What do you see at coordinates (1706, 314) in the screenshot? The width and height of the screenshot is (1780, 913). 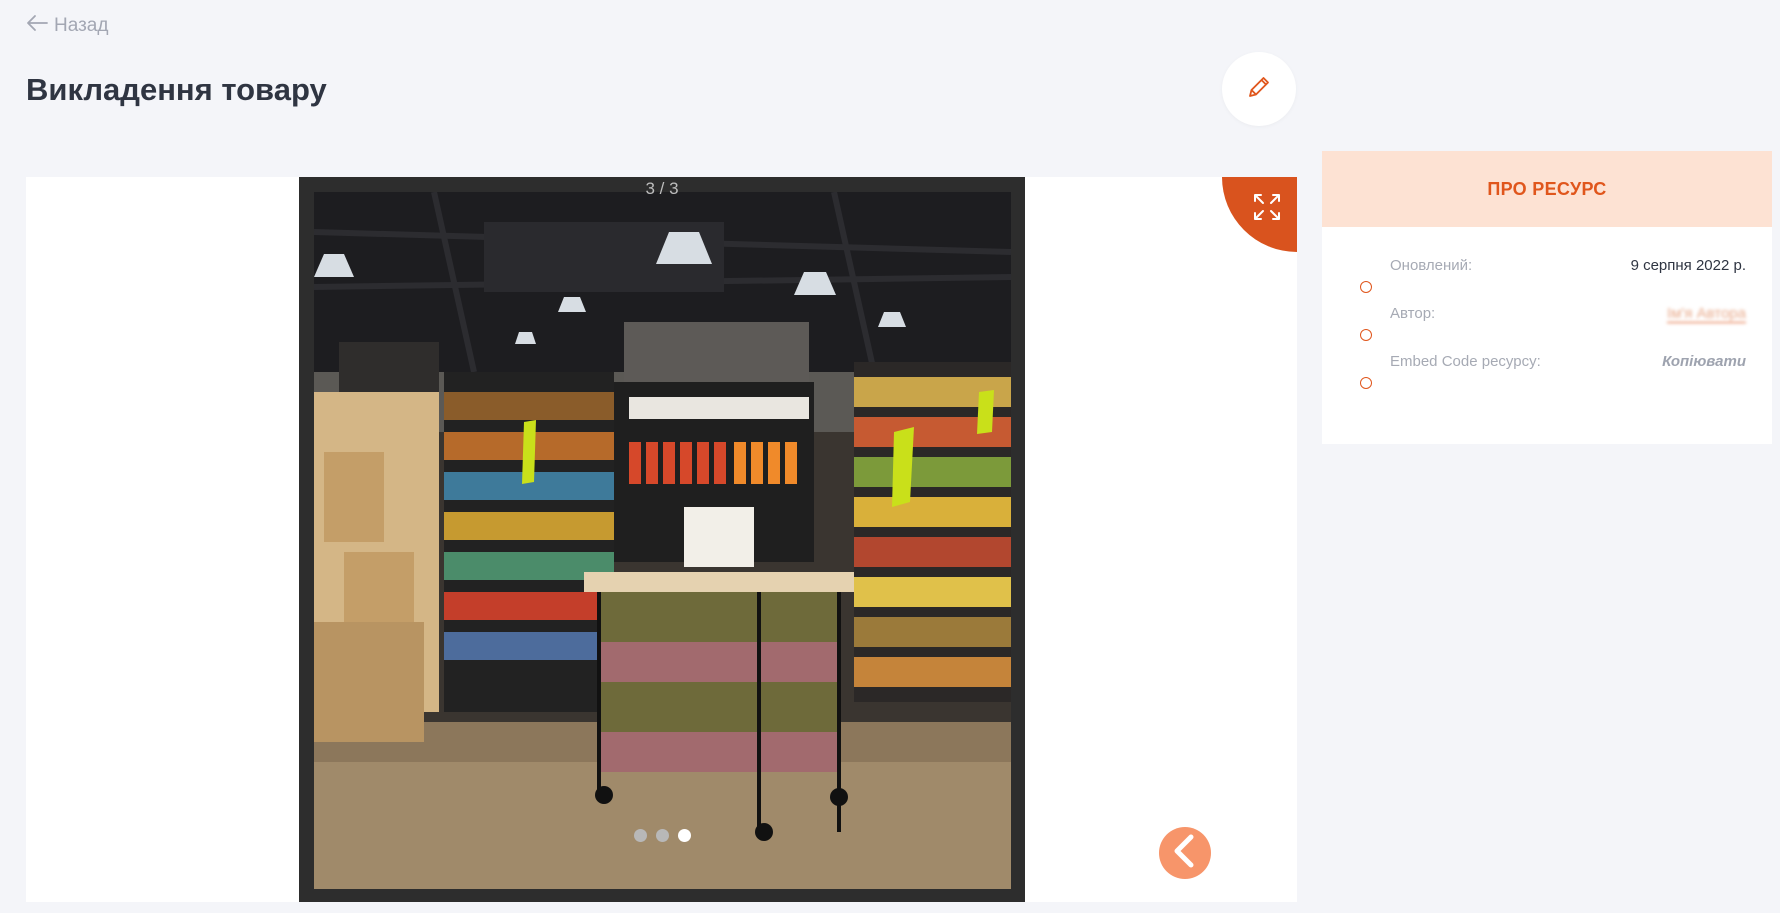 I see `author-link: Ім'я Автора` at bounding box center [1706, 314].